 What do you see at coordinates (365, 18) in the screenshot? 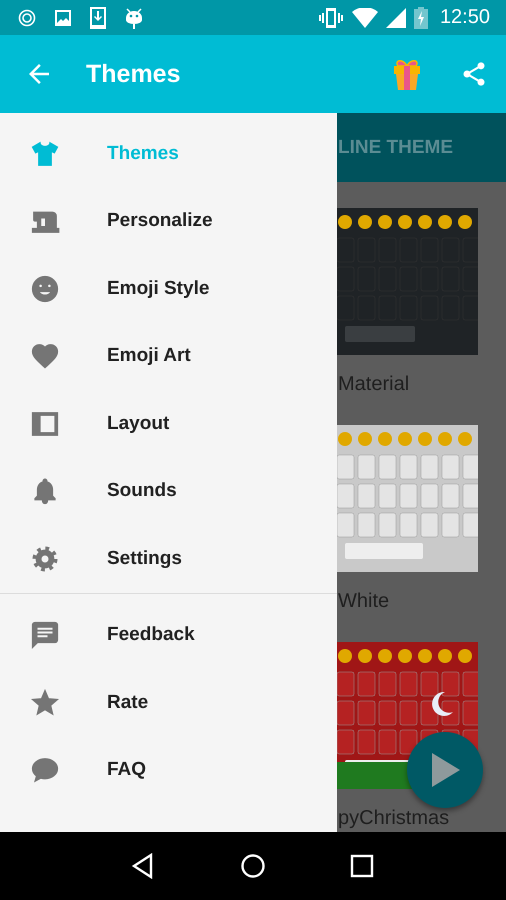
I see `wifi-icon` at bounding box center [365, 18].